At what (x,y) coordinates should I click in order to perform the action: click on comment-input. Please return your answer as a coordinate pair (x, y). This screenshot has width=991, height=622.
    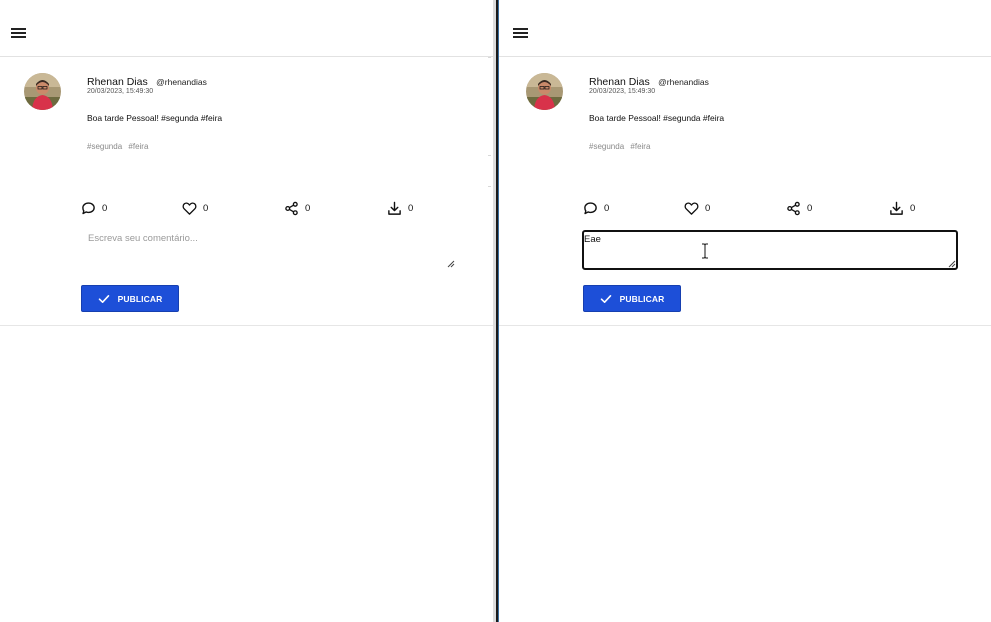
    Looking at the image, I should click on (269, 250).